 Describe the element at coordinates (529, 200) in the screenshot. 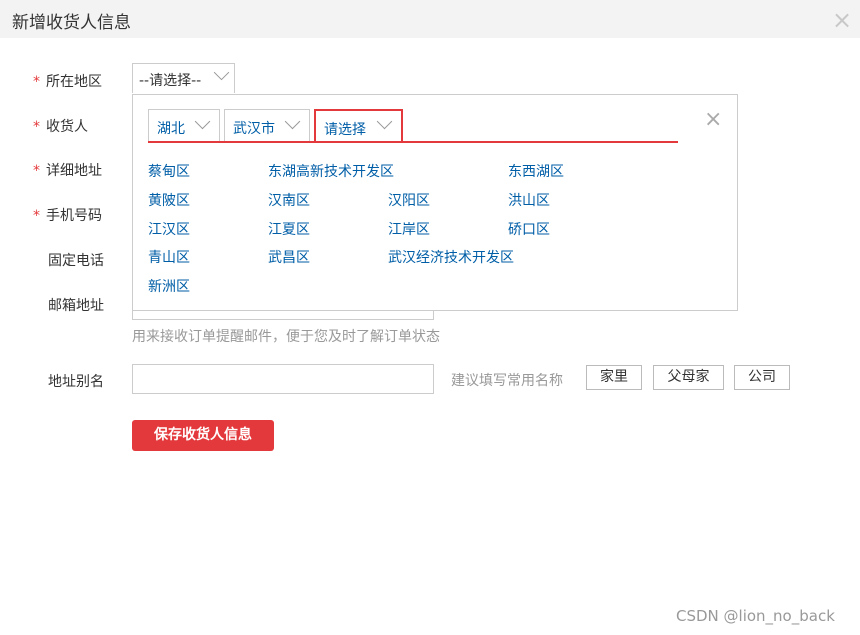

I see `district-item: 洪山区` at that location.